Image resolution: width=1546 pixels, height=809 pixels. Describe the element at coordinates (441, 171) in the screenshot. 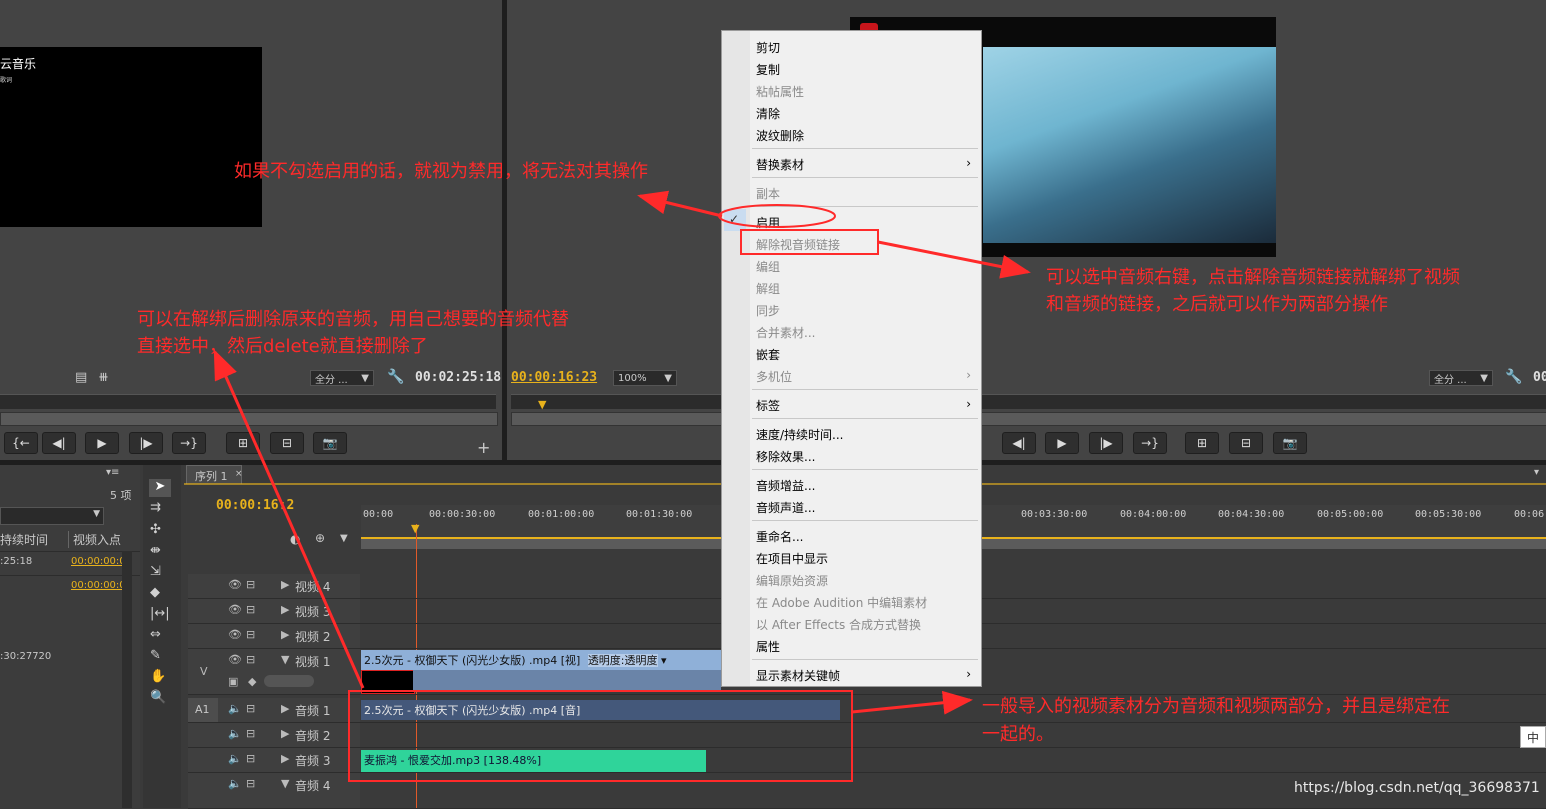

I see `annotation-enable-note: 如果不勾选启用的话，就视为禁用，将无法对其操作` at that location.